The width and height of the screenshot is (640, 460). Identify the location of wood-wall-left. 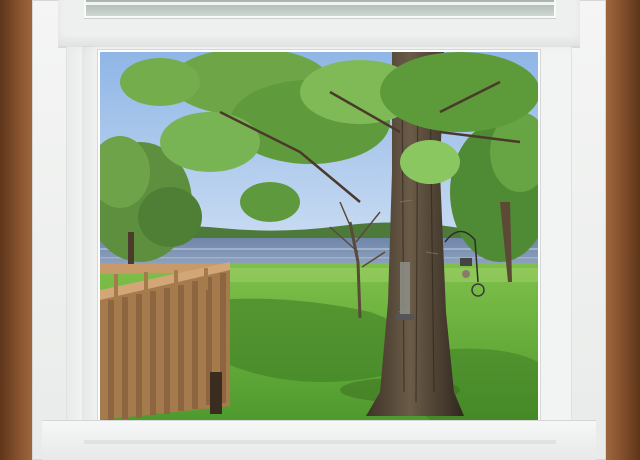
(17, 230).